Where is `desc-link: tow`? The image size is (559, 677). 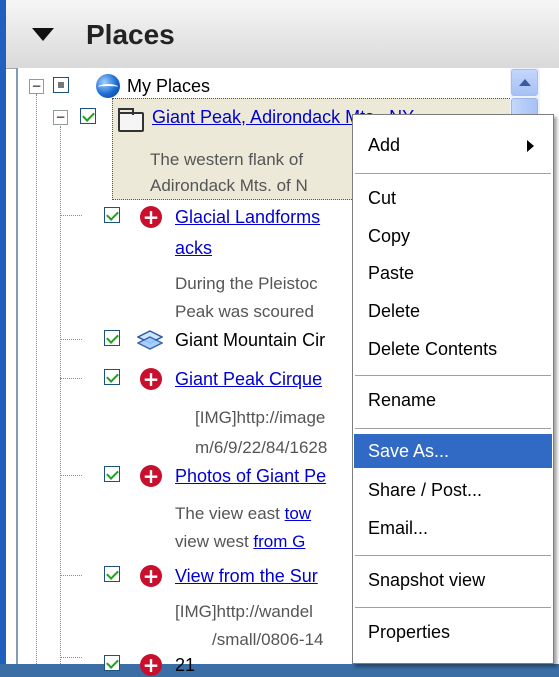 desc-link: tow is located at coordinates (298, 513).